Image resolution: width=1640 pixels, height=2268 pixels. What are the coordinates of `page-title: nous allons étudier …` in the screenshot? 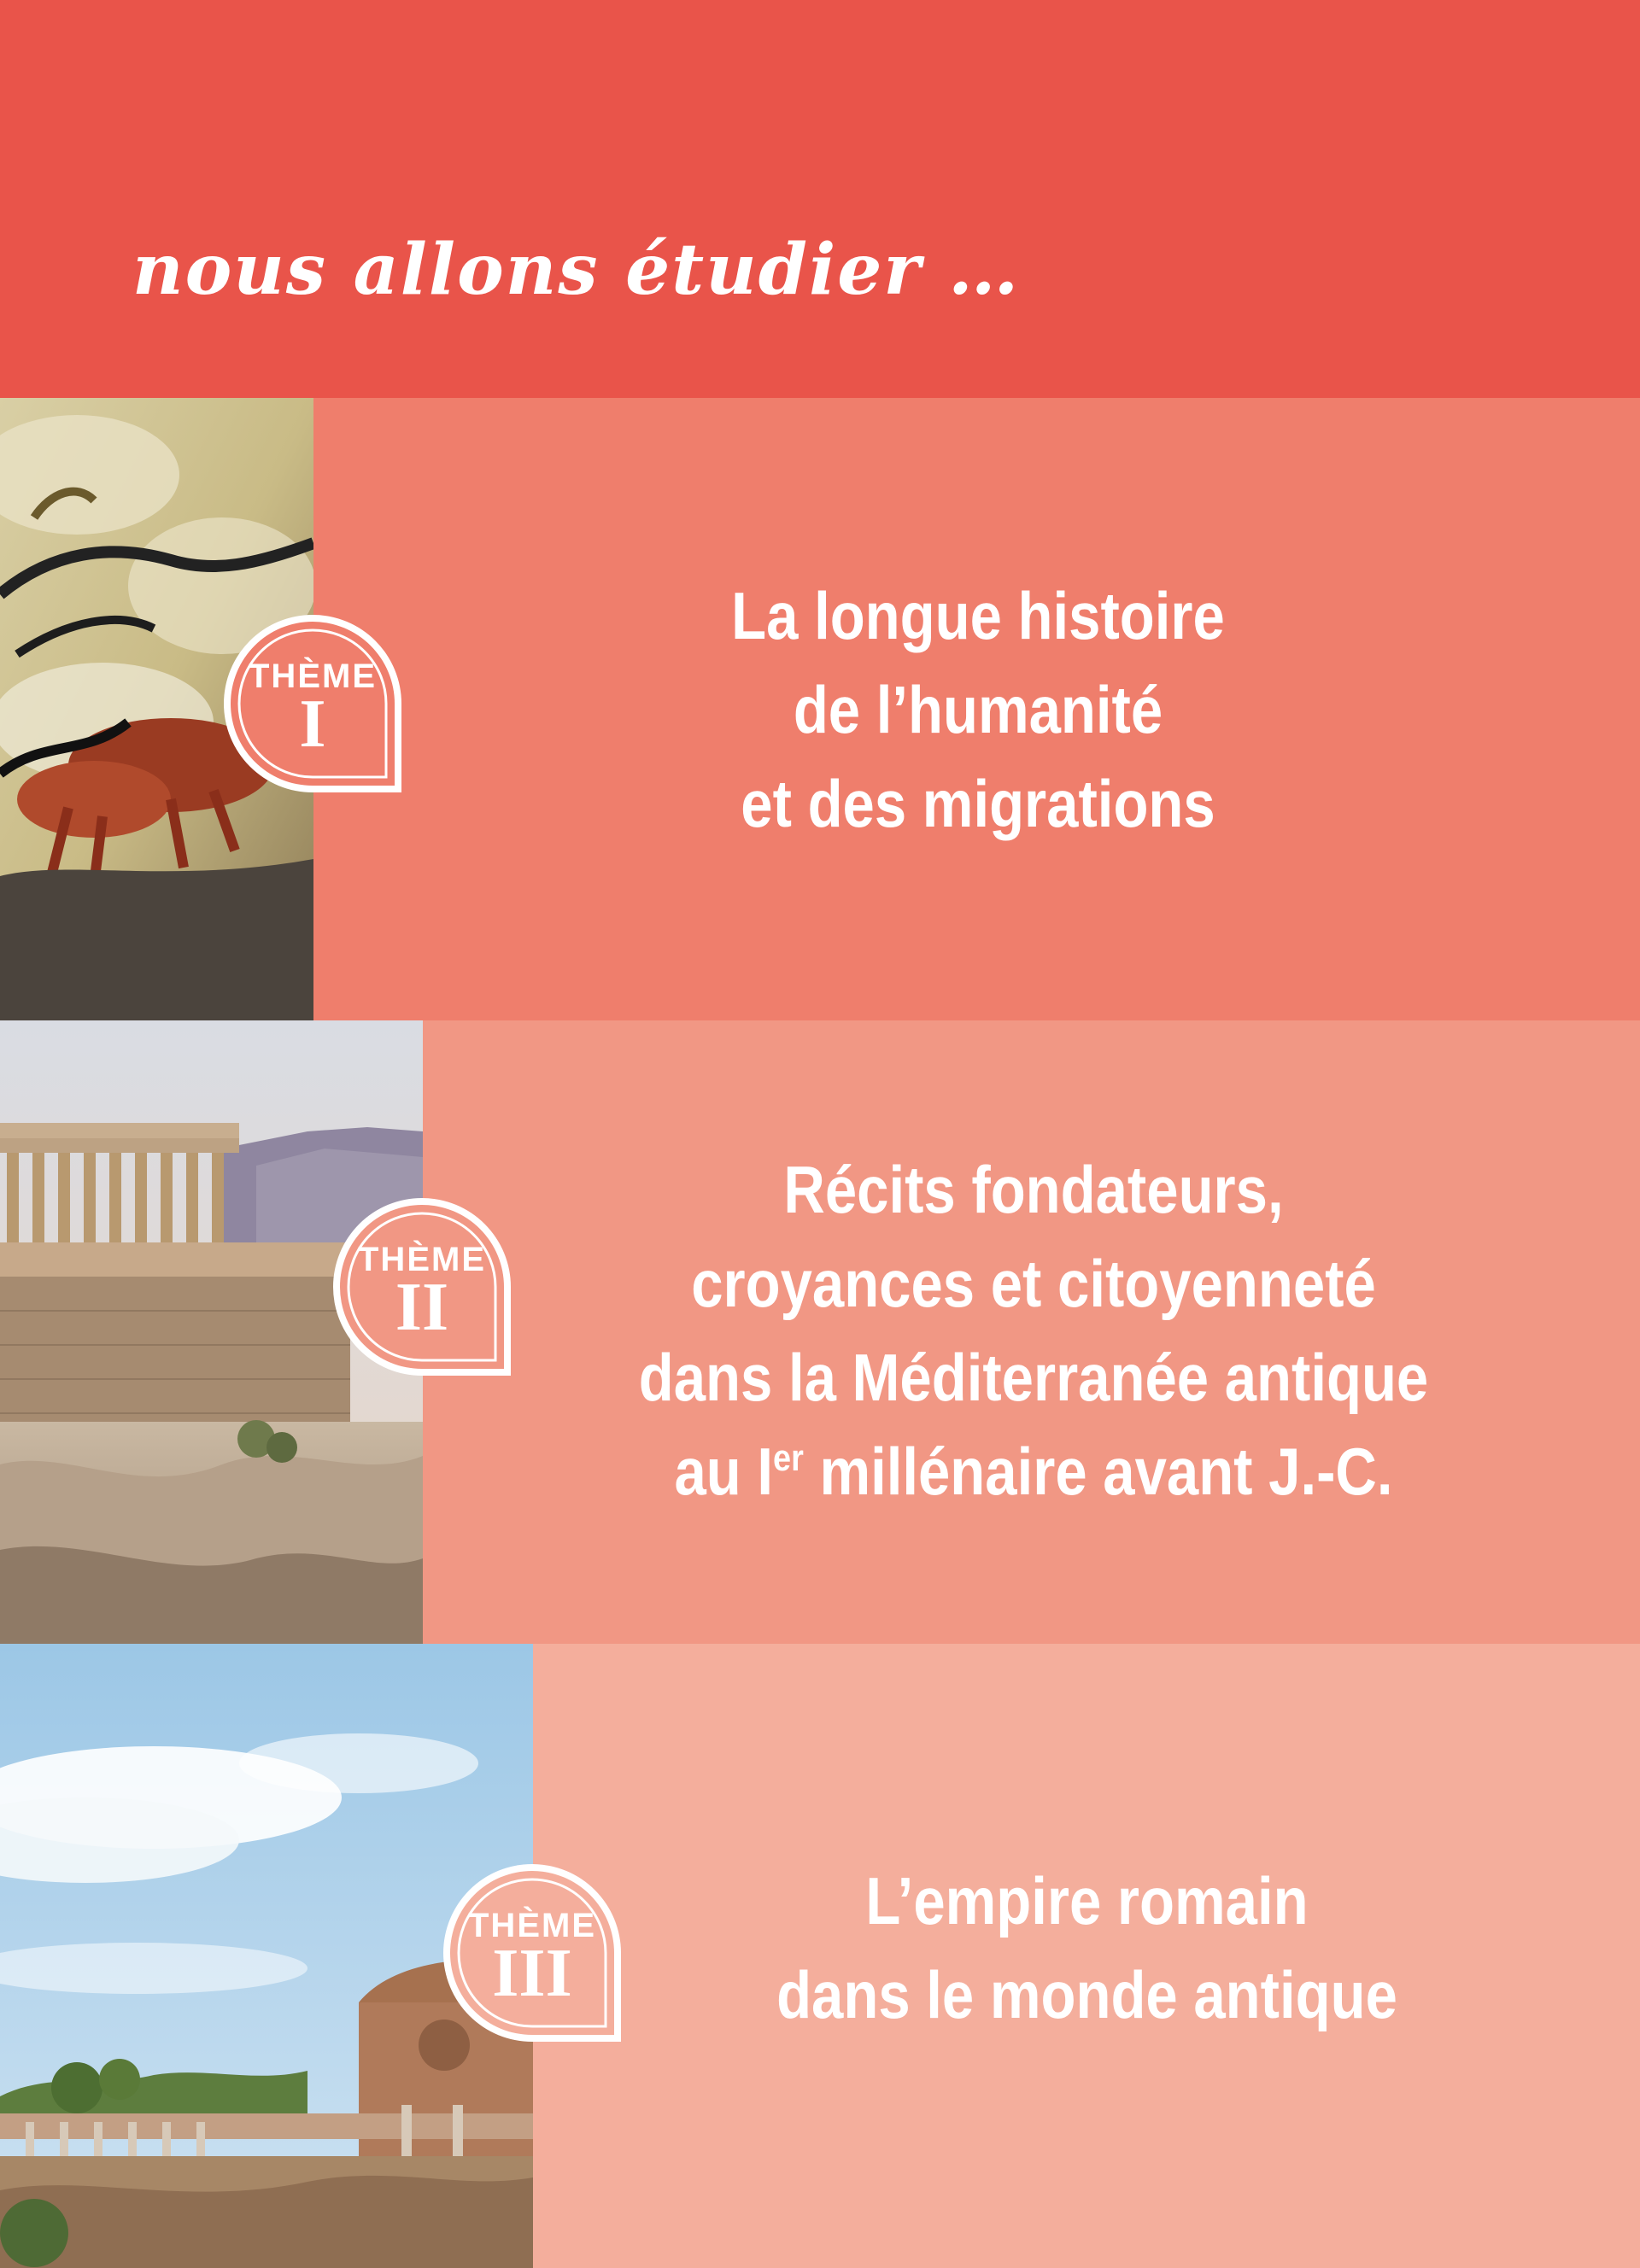 It's located at (576, 270).